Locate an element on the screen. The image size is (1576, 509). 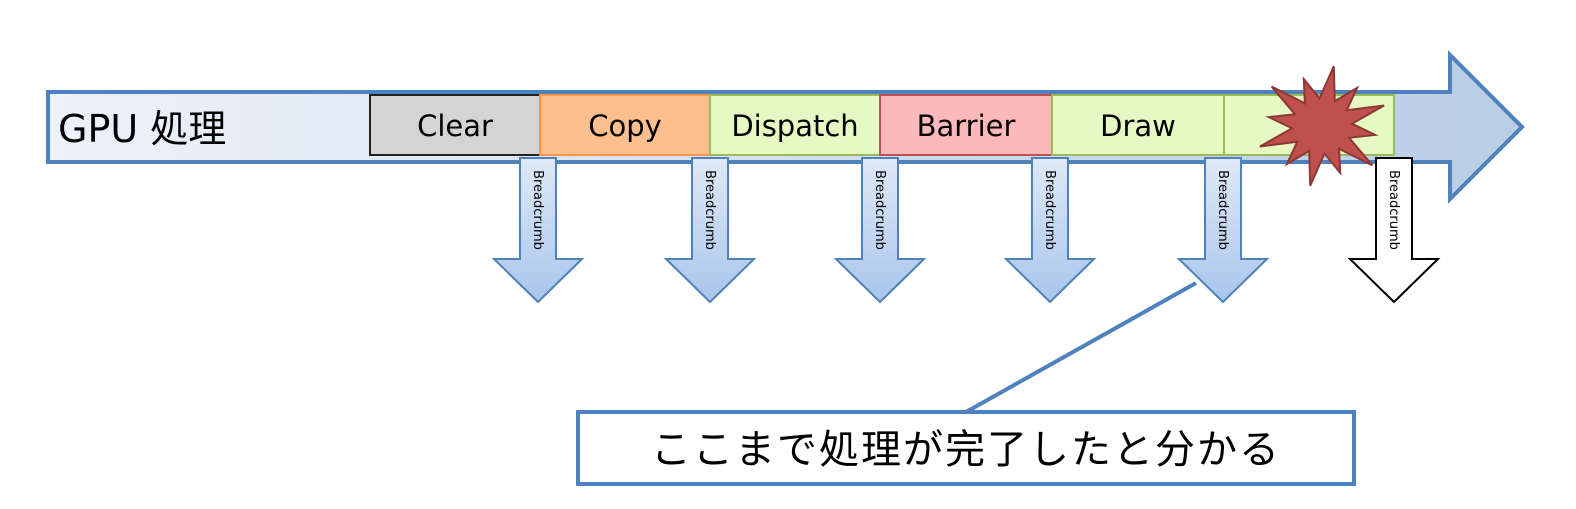
timeline-step-label: Copy is located at coordinates (625, 126).